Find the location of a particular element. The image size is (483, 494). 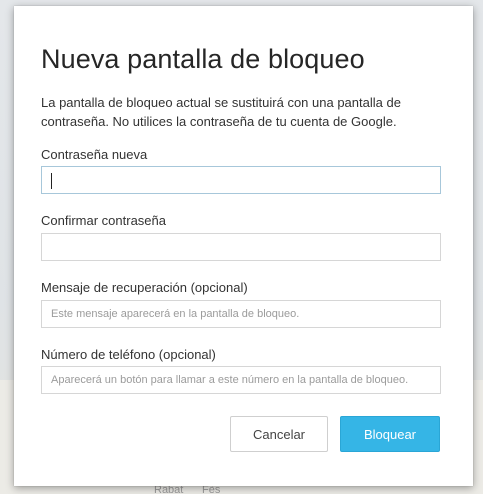

new-password-input is located at coordinates (241, 180).